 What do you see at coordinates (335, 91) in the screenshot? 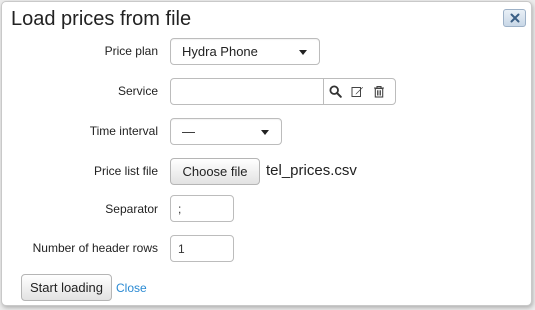
I see `search-icon` at bounding box center [335, 91].